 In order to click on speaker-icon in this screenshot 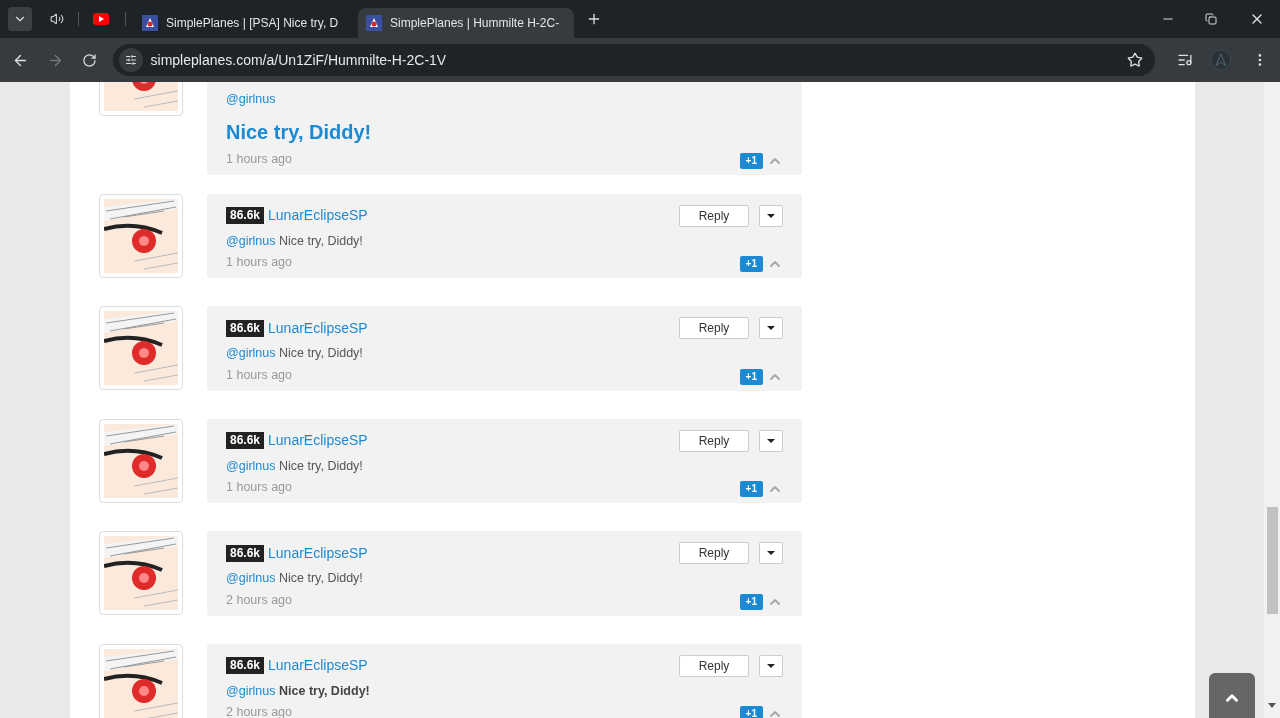, I will do `click(57, 19)`.